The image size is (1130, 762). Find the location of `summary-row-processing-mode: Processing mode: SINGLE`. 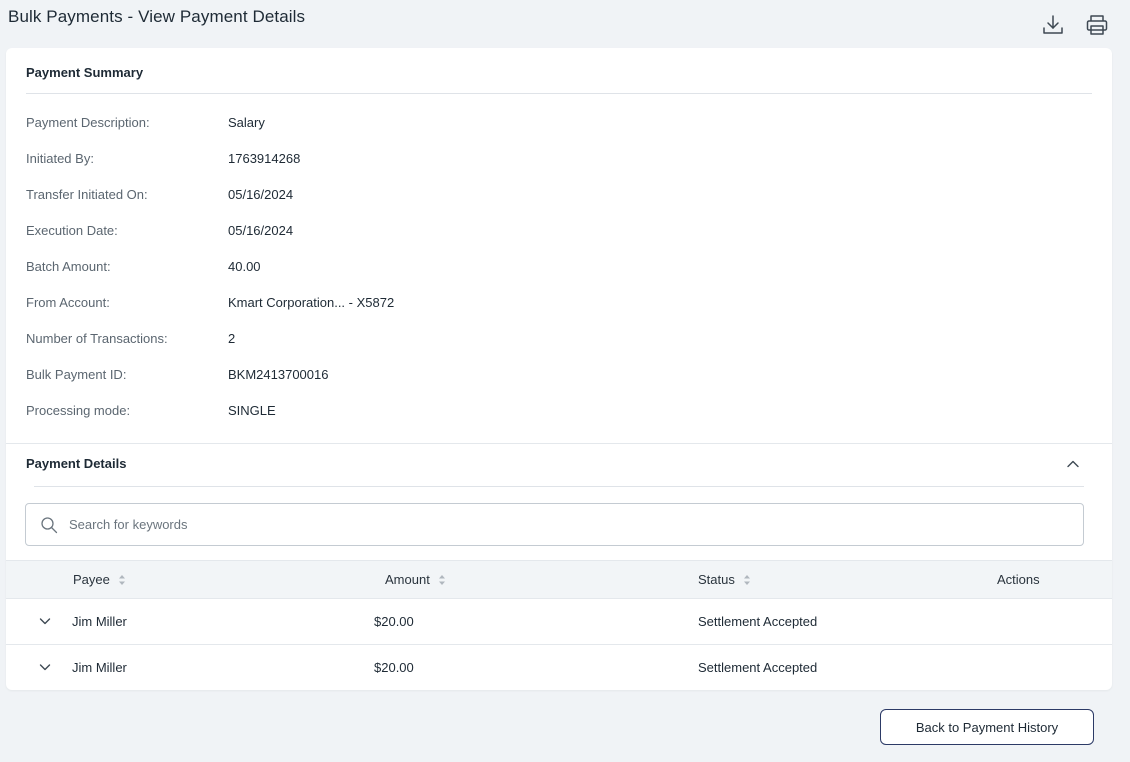

summary-row-processing-mode: Processing mode: SINGLE is located at coordinates (210, 410).